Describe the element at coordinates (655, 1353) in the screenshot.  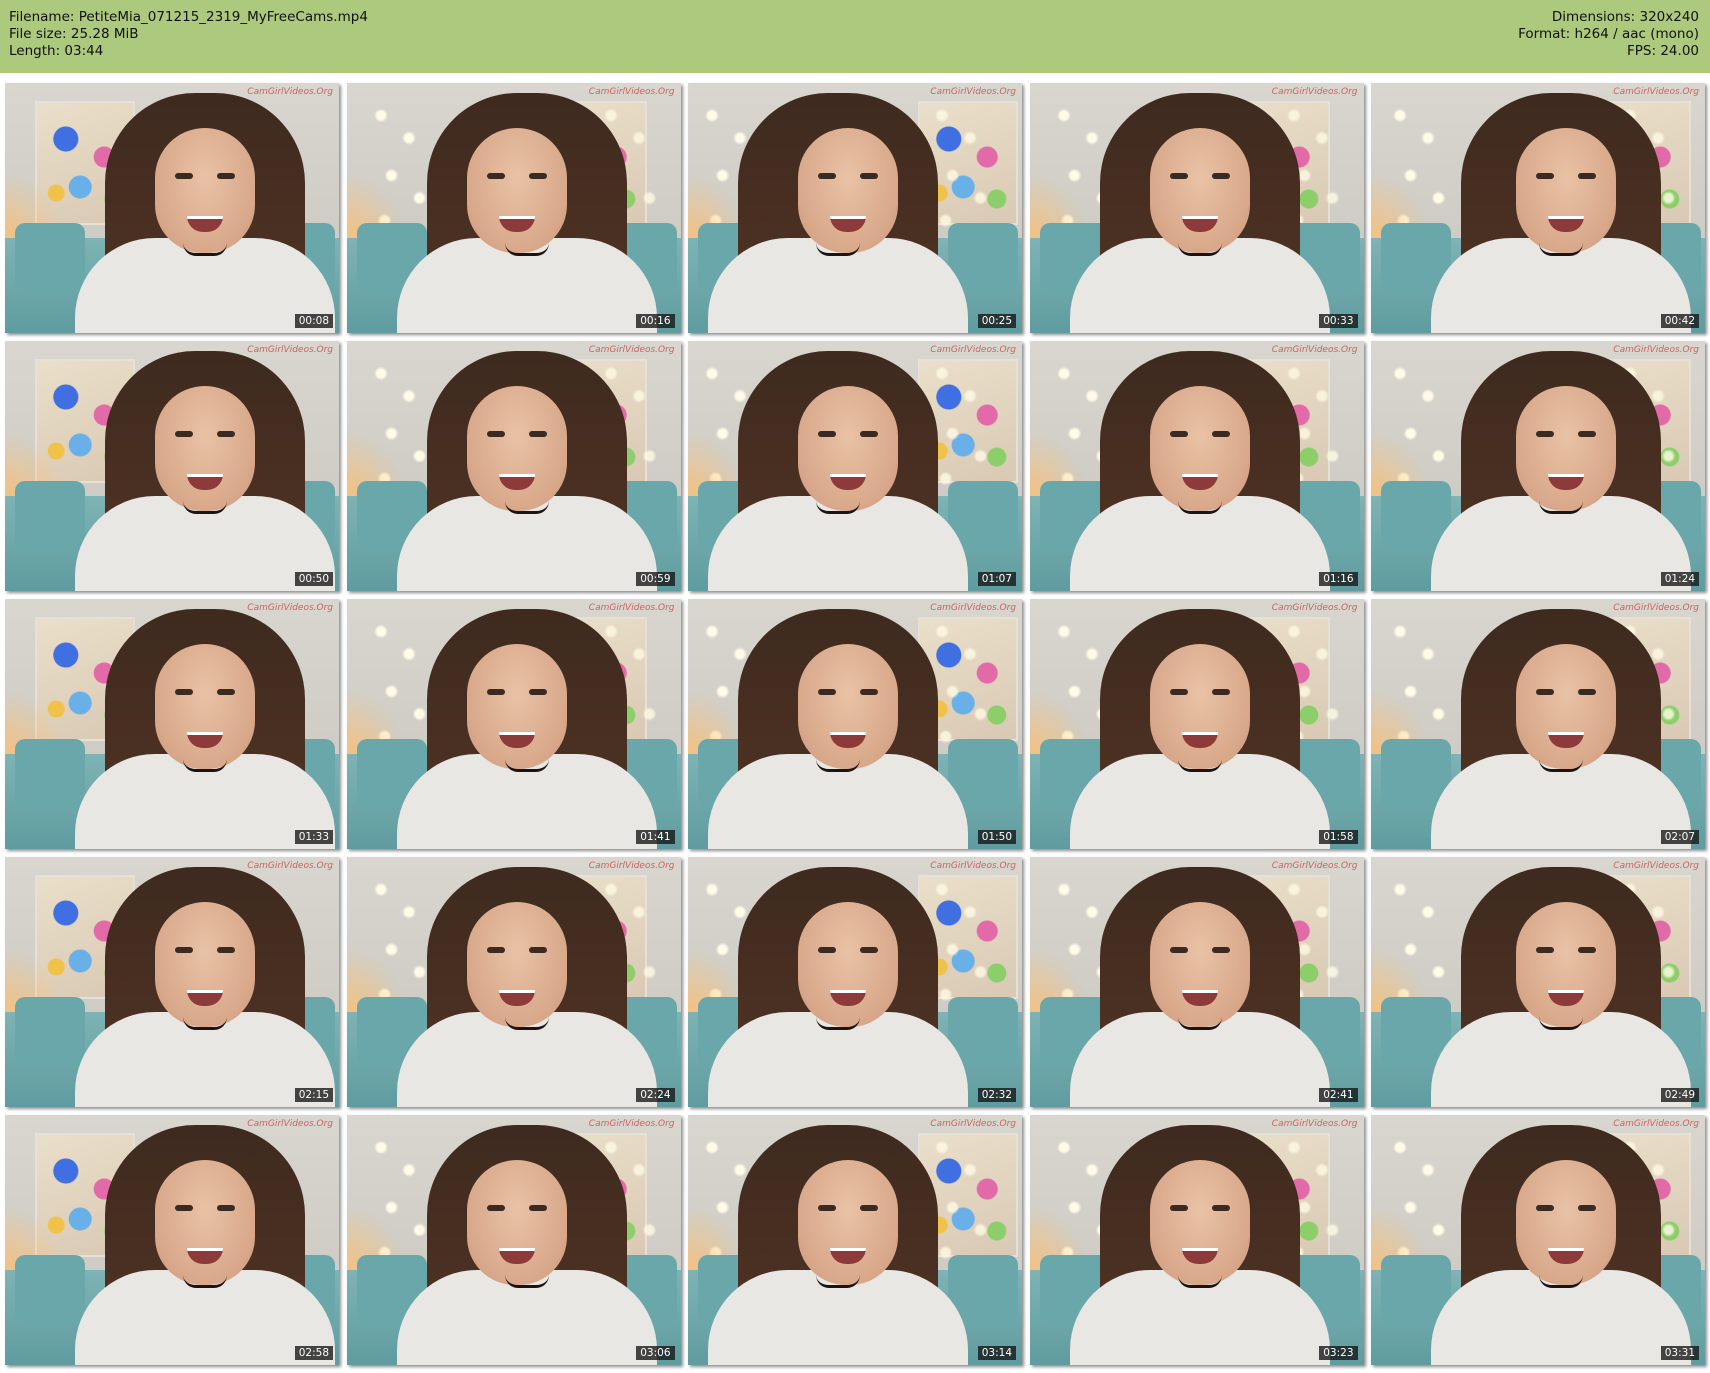
I see `thumbnail-timestamp: 03:06` at that location.